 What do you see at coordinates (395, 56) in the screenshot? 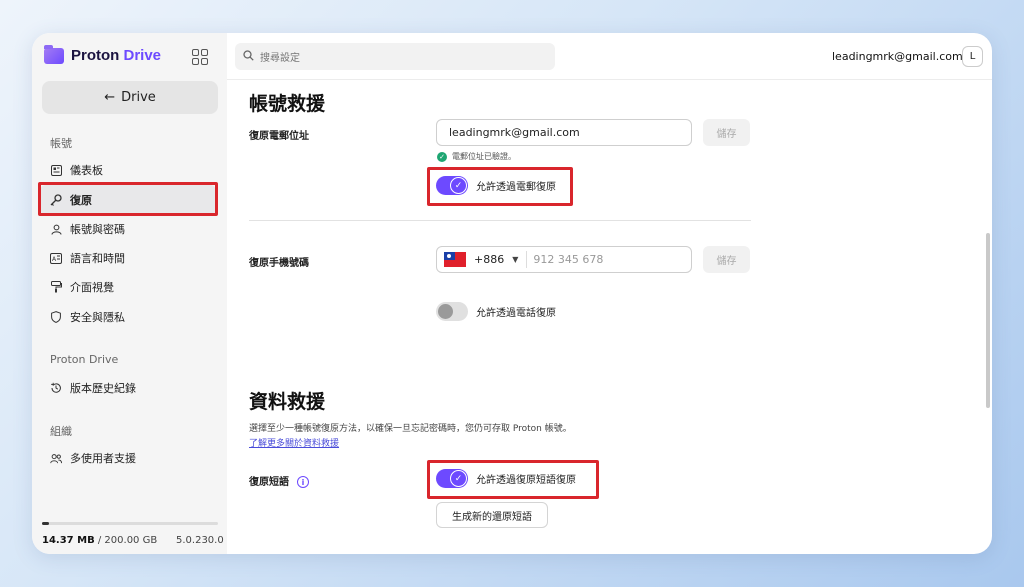
I see `settings-search-input: 搜尋設定` at bounding box center [395, 56].